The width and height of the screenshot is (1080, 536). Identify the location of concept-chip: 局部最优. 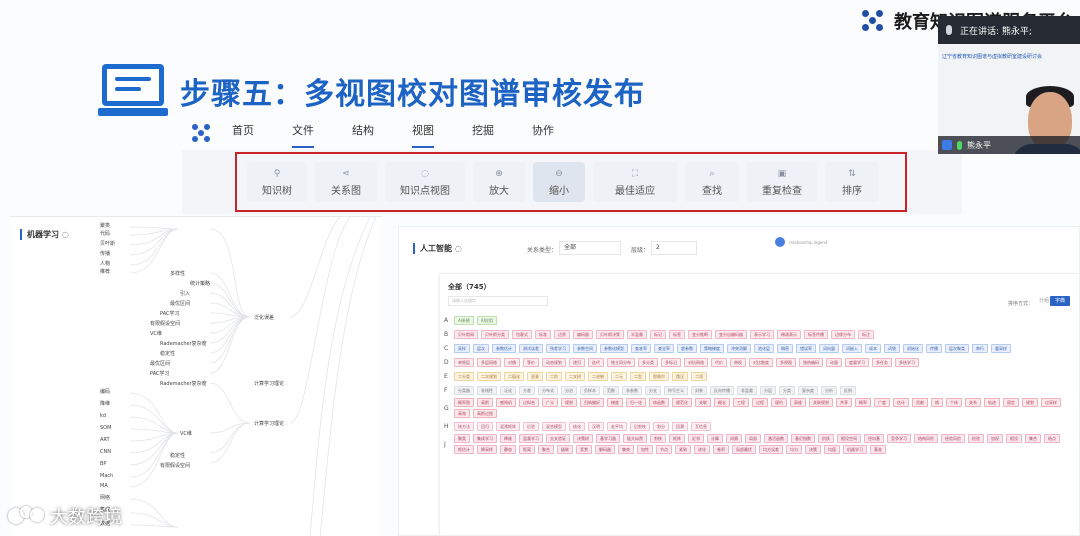
(744, 449).